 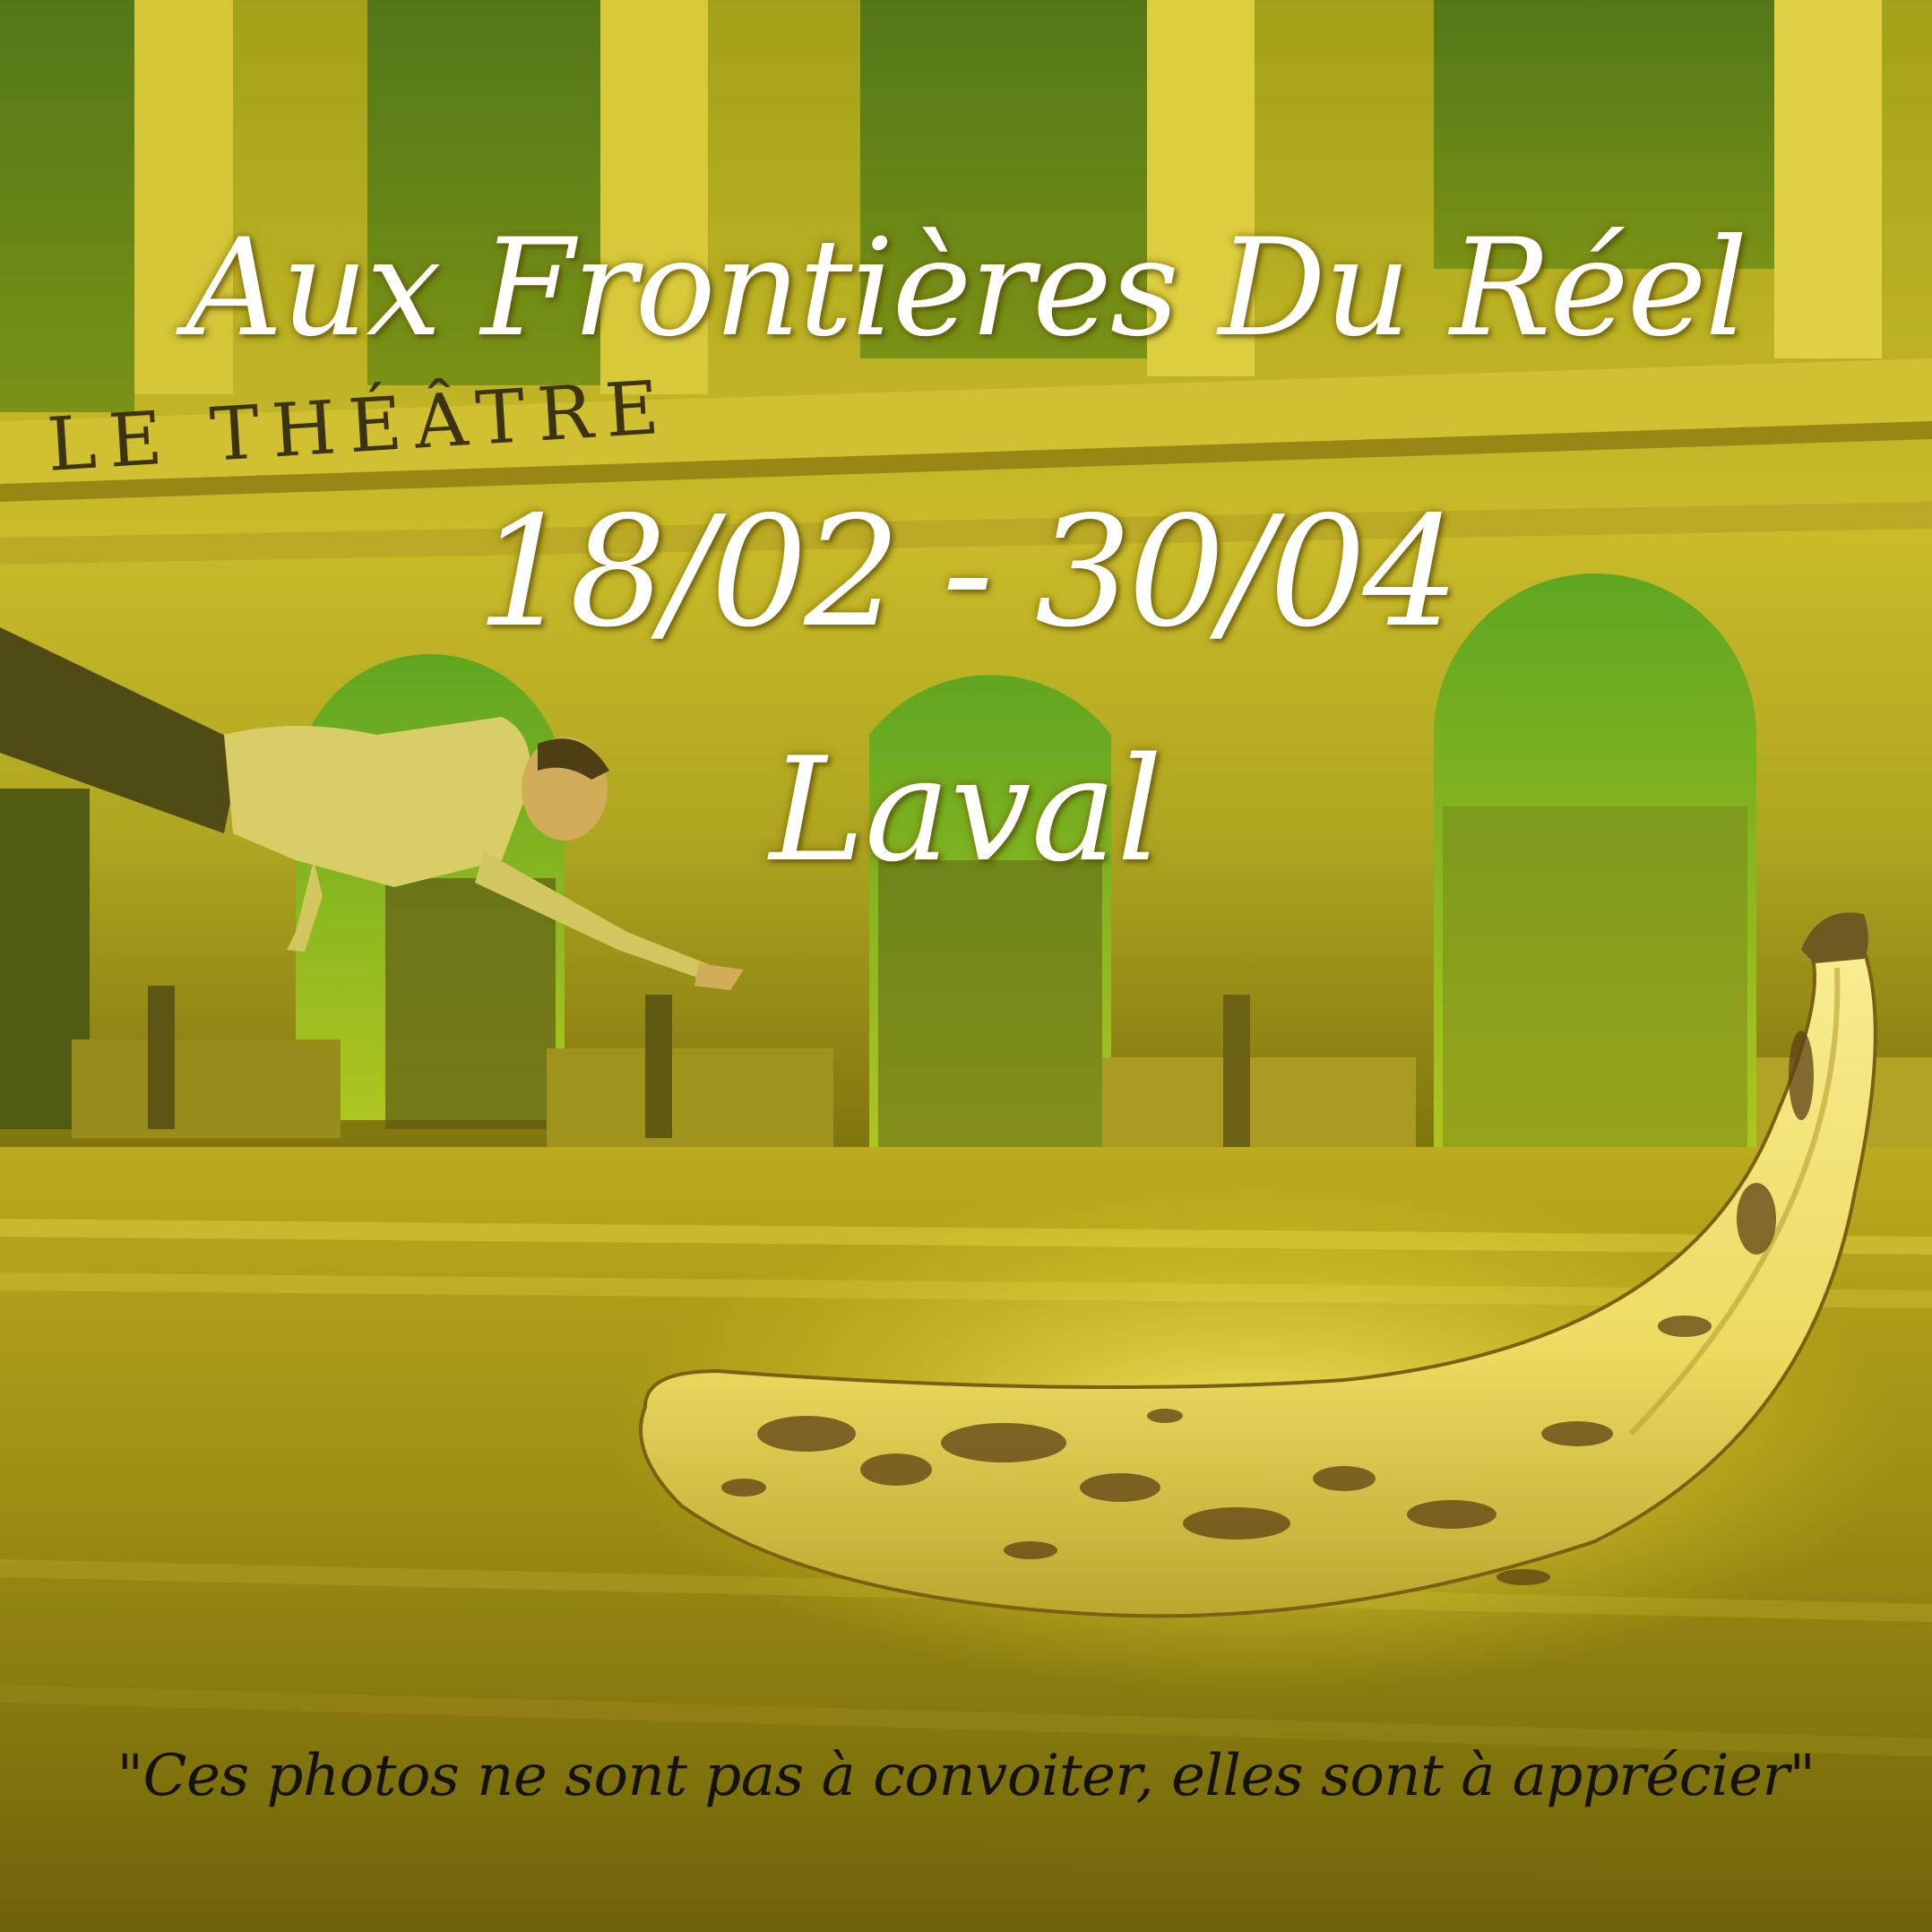 I want to click on poster-title: Aux Frontières Du Réel, so click(x=966, y=289).